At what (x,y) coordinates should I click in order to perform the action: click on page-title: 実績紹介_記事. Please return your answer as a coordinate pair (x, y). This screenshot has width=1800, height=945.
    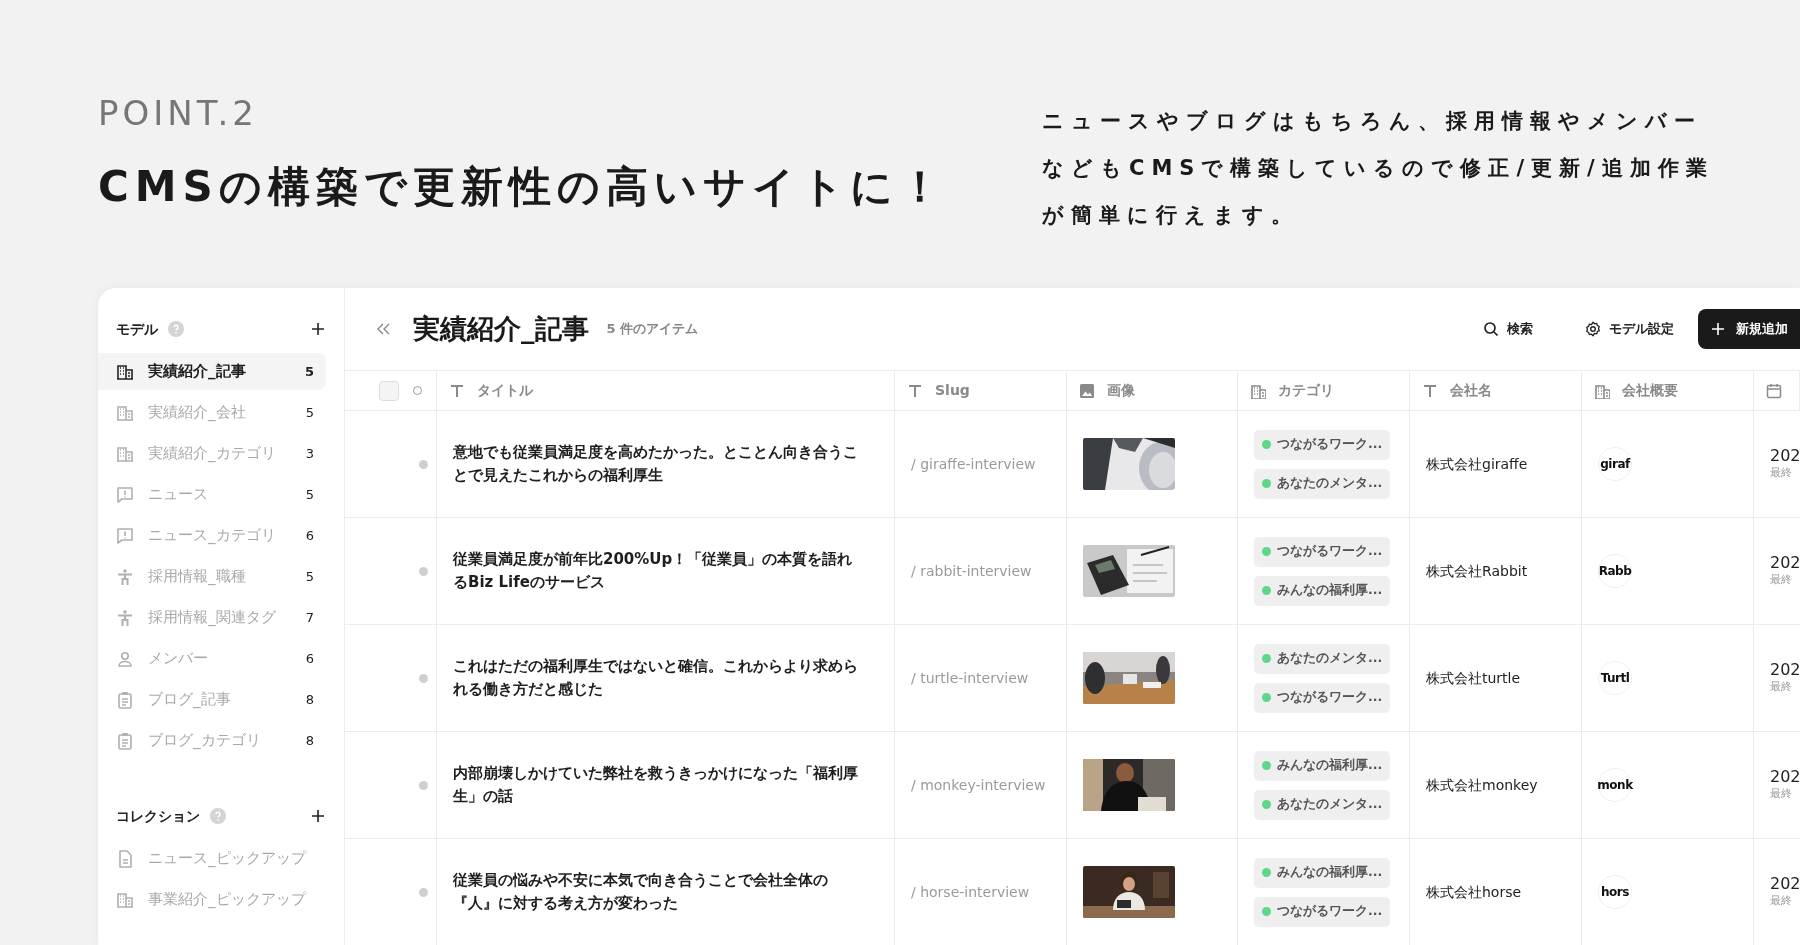
    Looking at the image, I should click on (501, 329).